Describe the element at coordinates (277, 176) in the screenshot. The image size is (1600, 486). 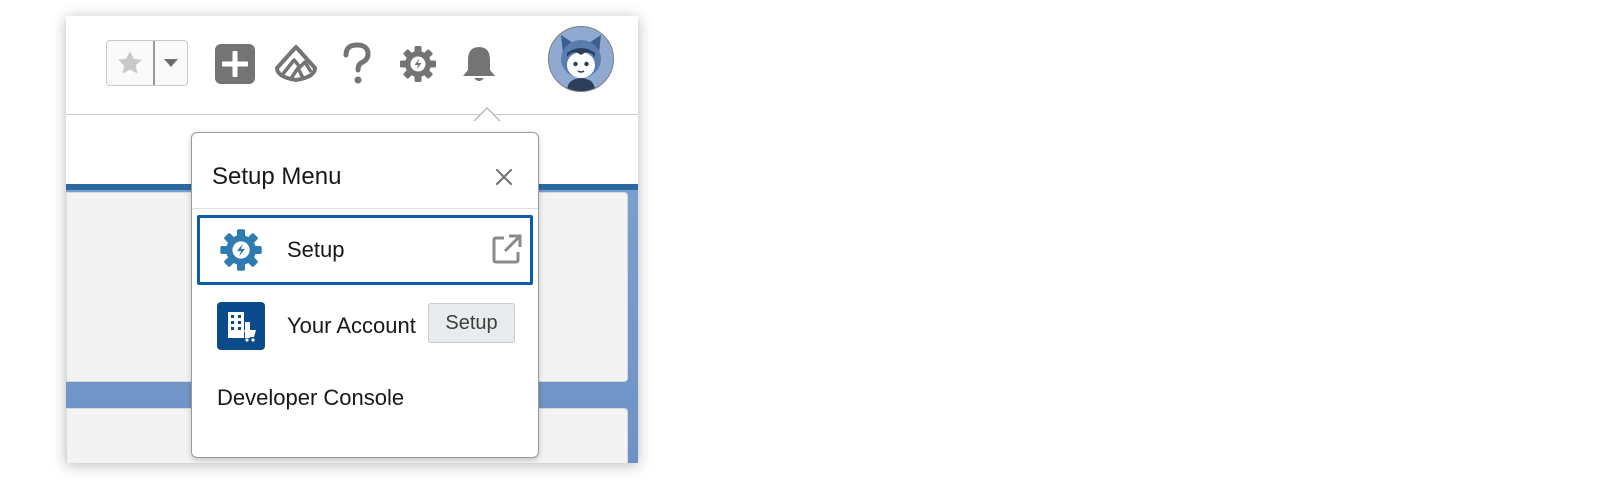
I see `setup-menu-title: Setup Menu` at that location.